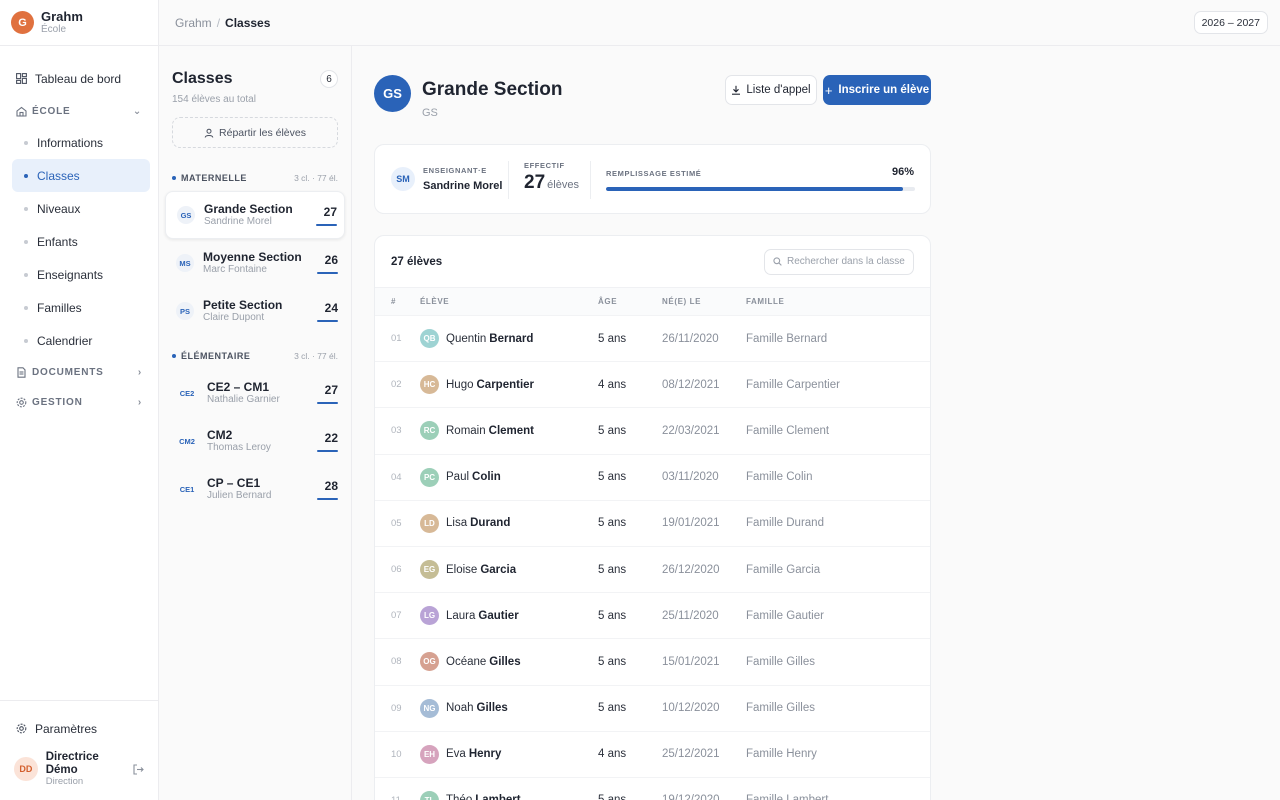 The width and height of the screenshot is (1280, 800). Describe the element at coordinates (214, 99) in the screenshot. I see `classes-subtitle: 154 élèves au total` at that location.